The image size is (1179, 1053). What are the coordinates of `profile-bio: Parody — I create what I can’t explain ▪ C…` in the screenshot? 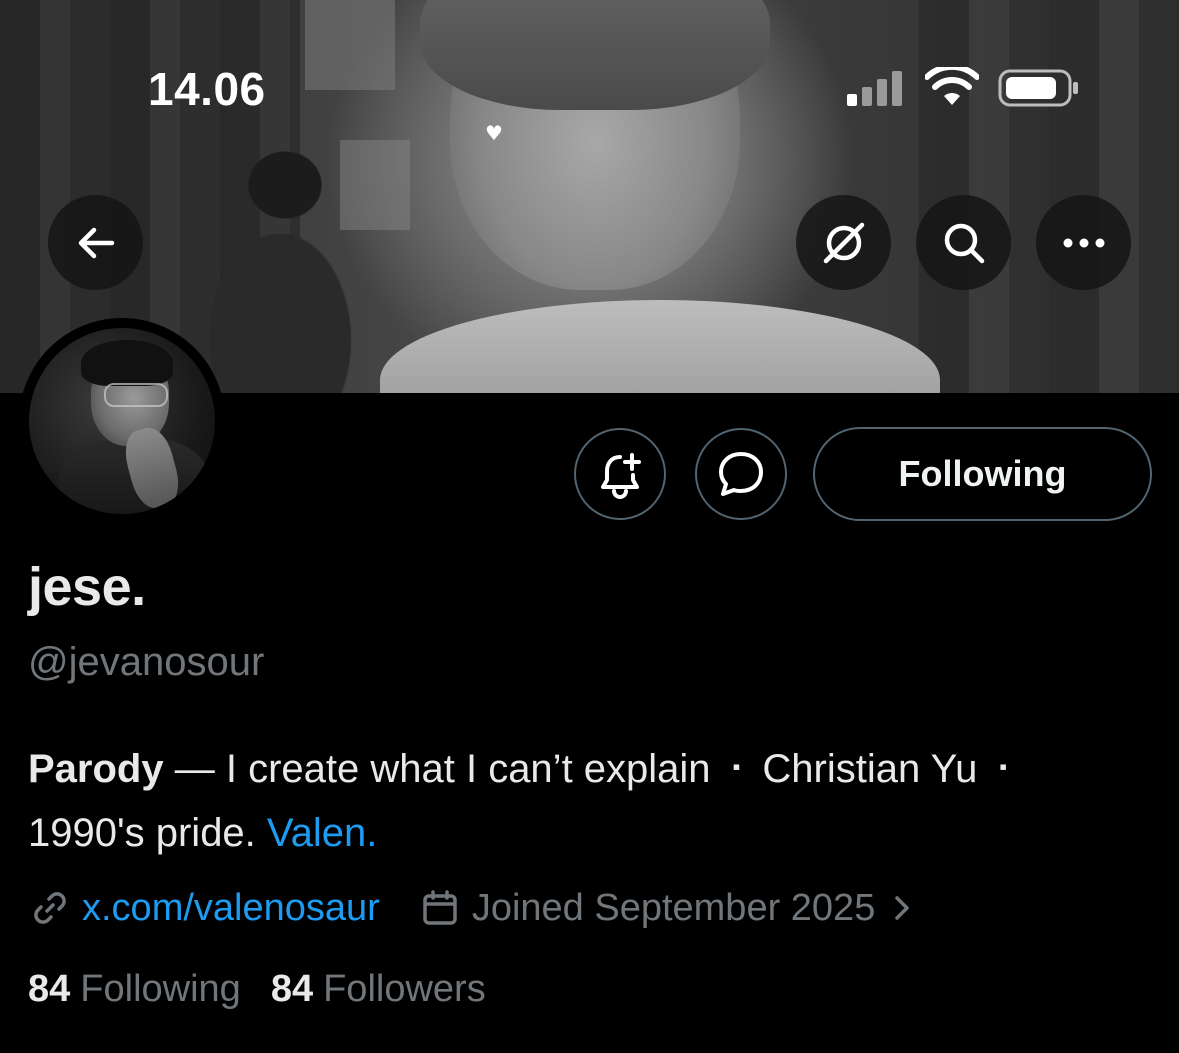 It's located at (593, 801).